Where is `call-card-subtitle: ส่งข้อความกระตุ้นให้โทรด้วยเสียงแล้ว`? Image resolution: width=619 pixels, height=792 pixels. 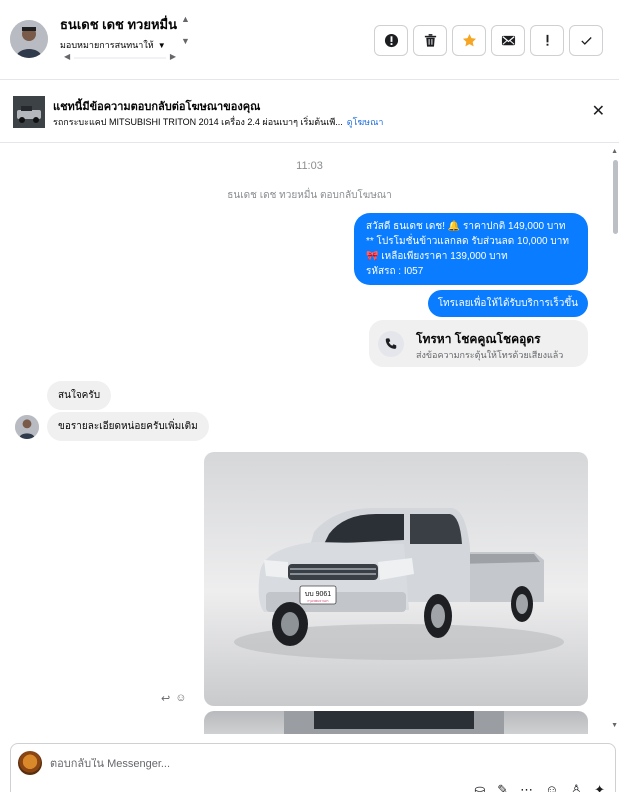
call-card-subtitle: ส่งข้อความกระตุ้นให้โทรด้วยเสียงแล้ว is located at coordinates (490, 355).